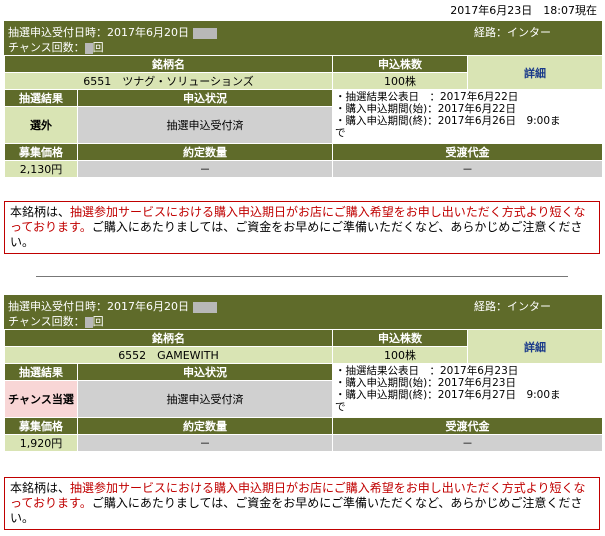 The height and width of the screenshot is (536, 605). I want to click on date-line: ・抽選結果公表日 ：2017年6月23日, so click(427, 371).